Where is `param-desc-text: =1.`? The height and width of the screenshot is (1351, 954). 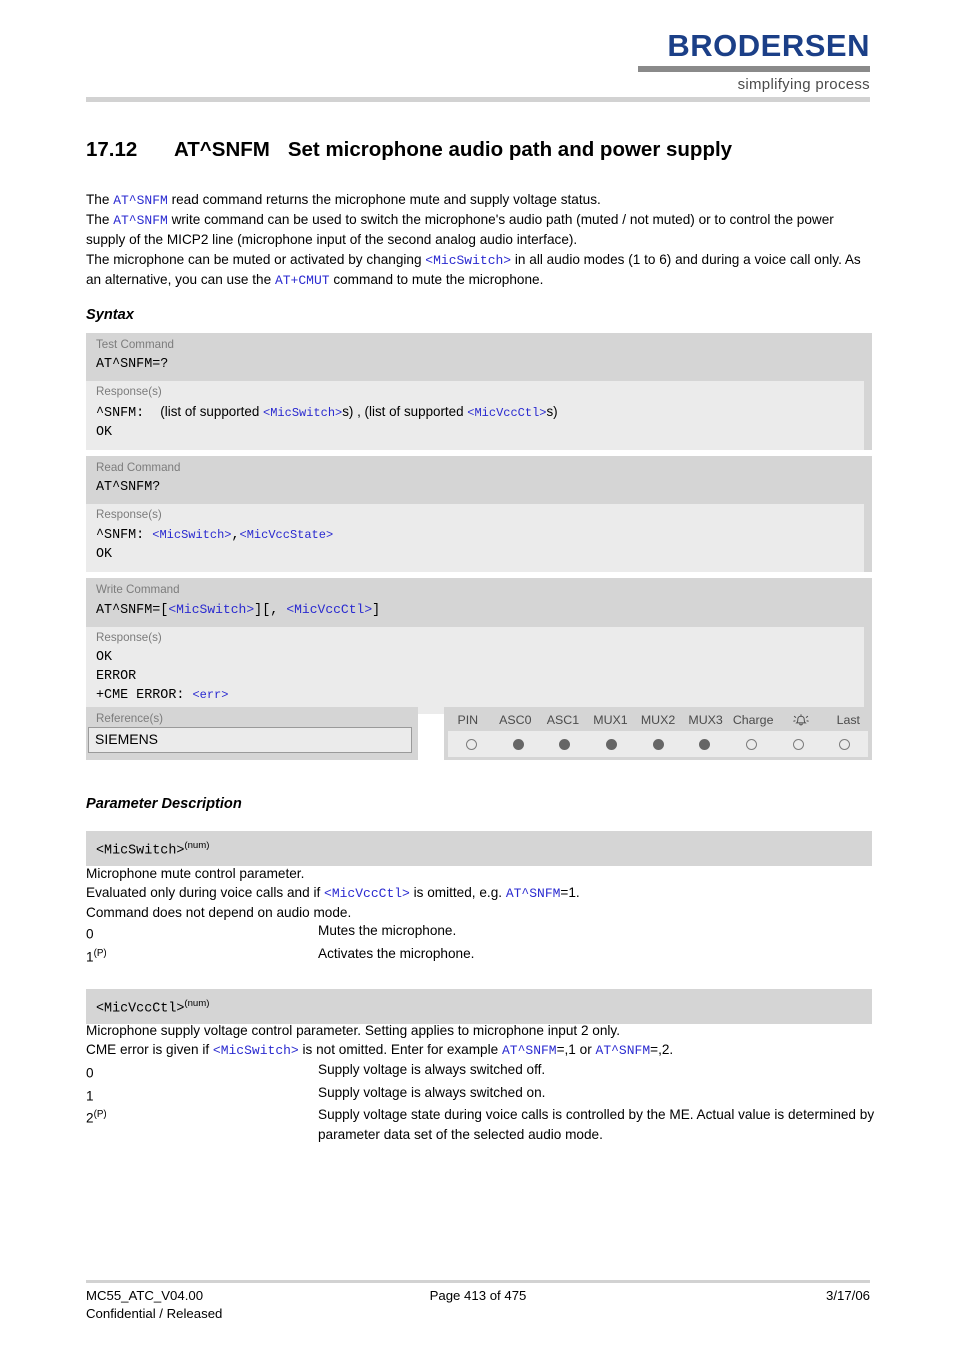
param-desc-text: =1. is located at coordinates (570, 893).